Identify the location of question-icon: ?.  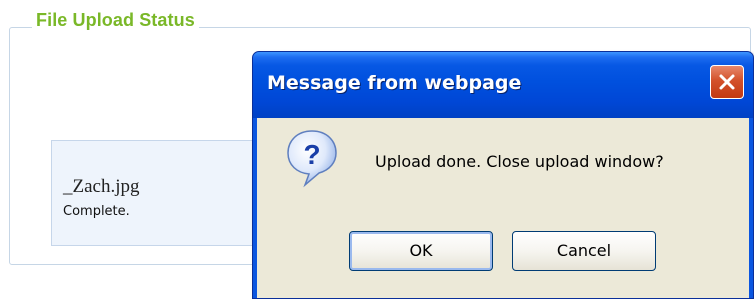
(312, 159).